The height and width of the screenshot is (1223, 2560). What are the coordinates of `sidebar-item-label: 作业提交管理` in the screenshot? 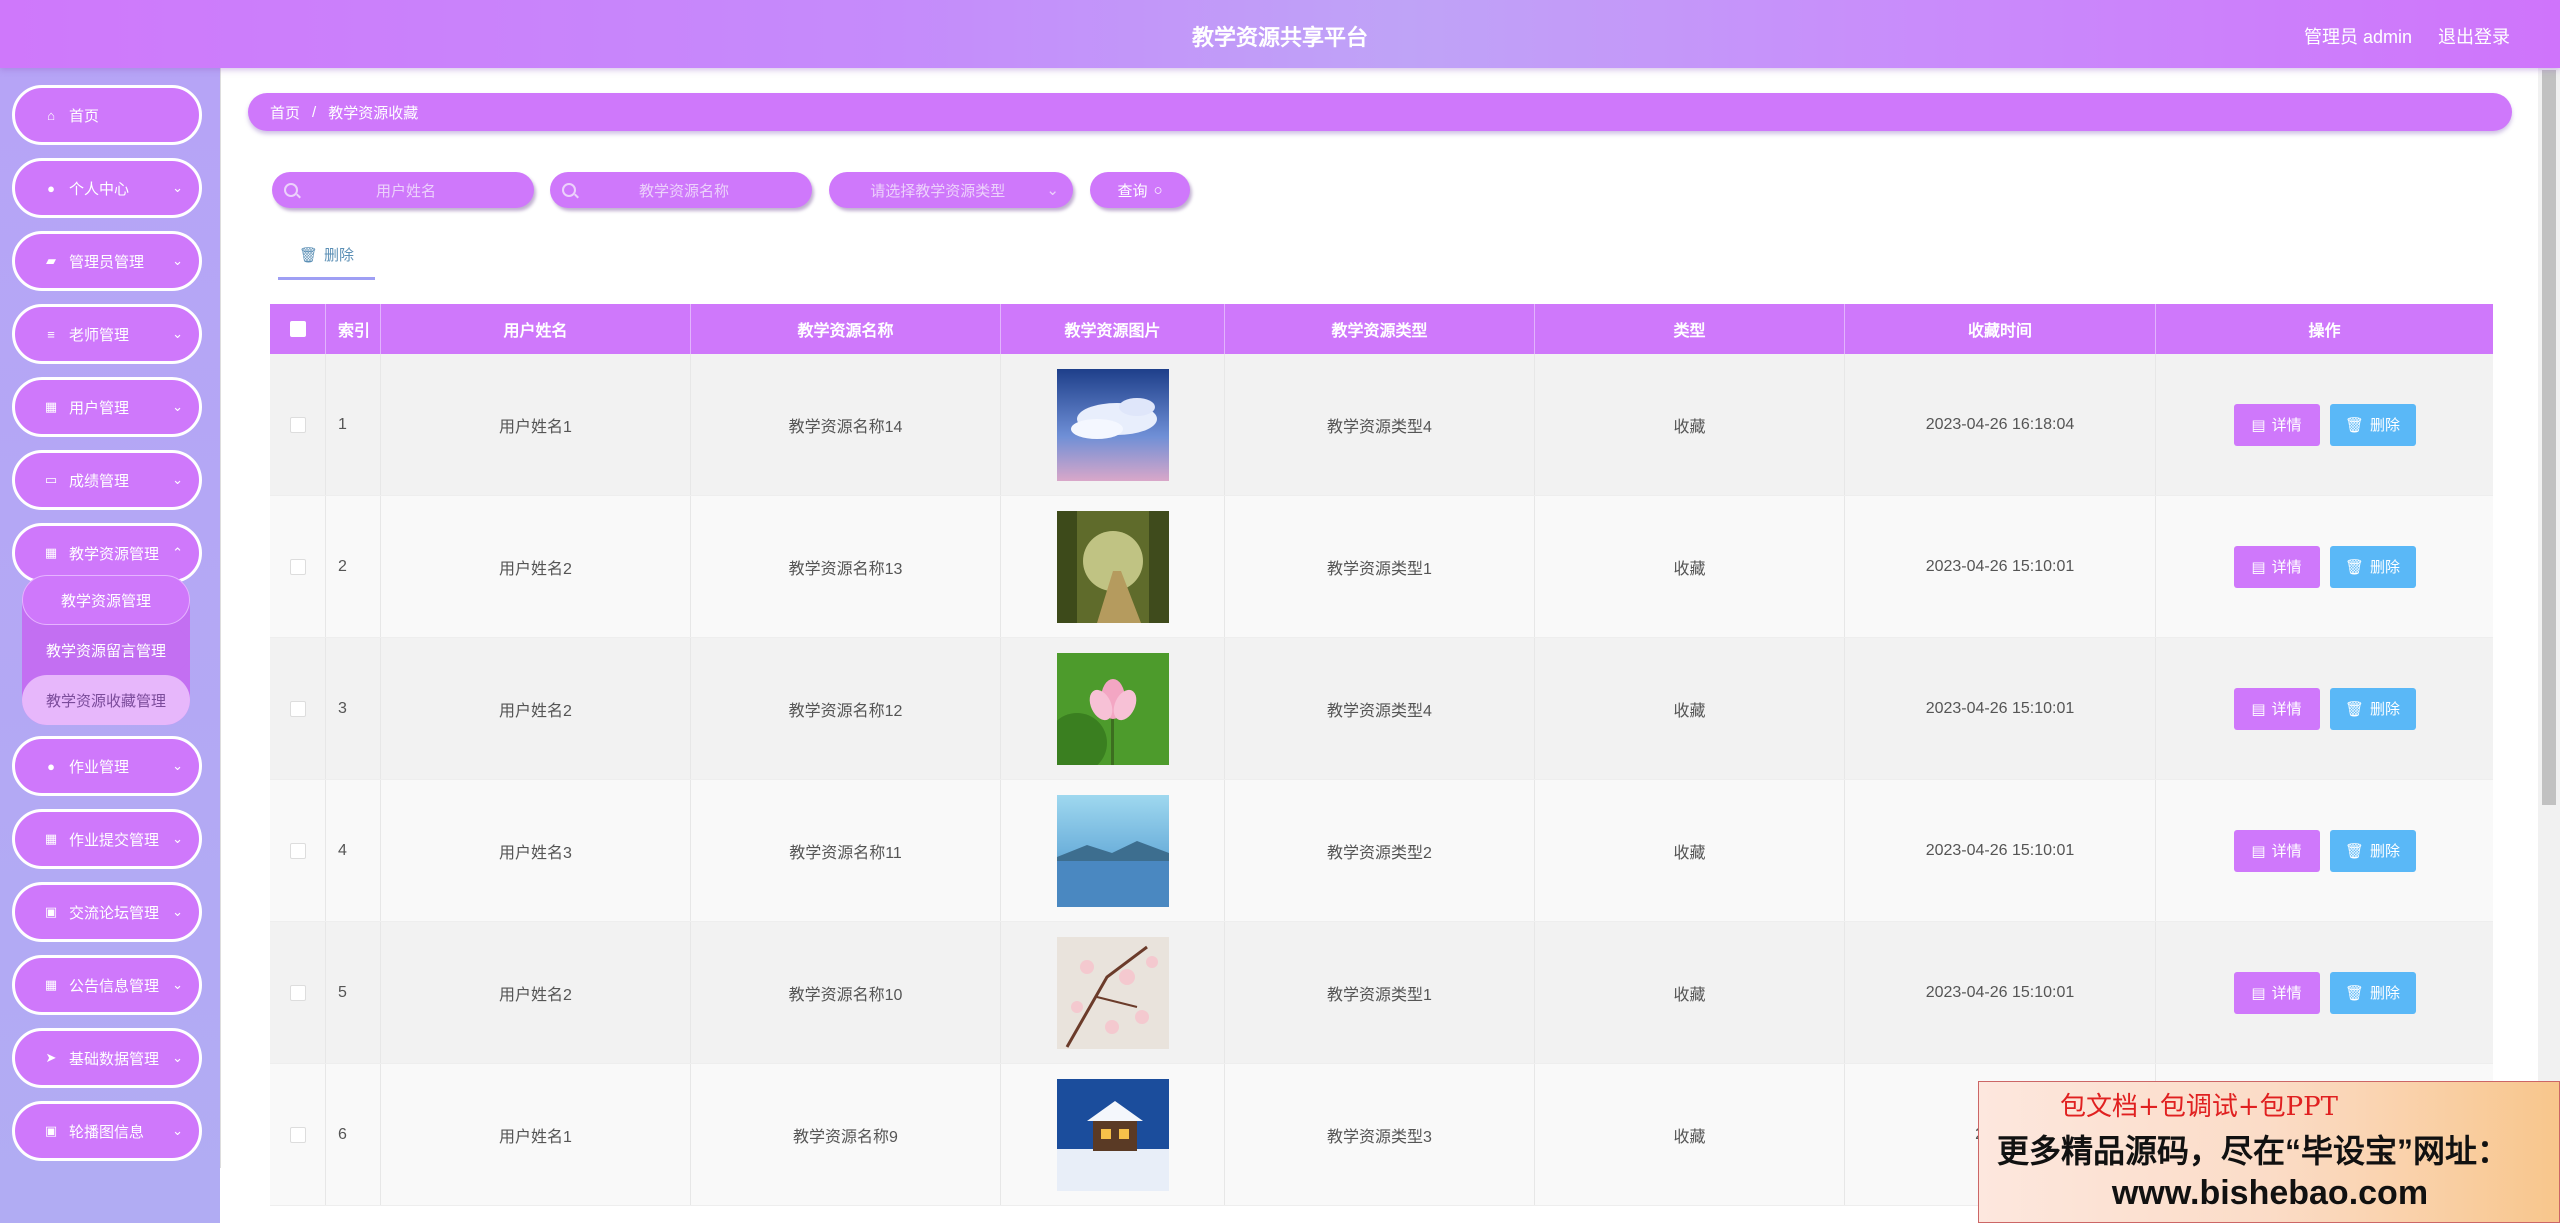 It's located at (114, 840).